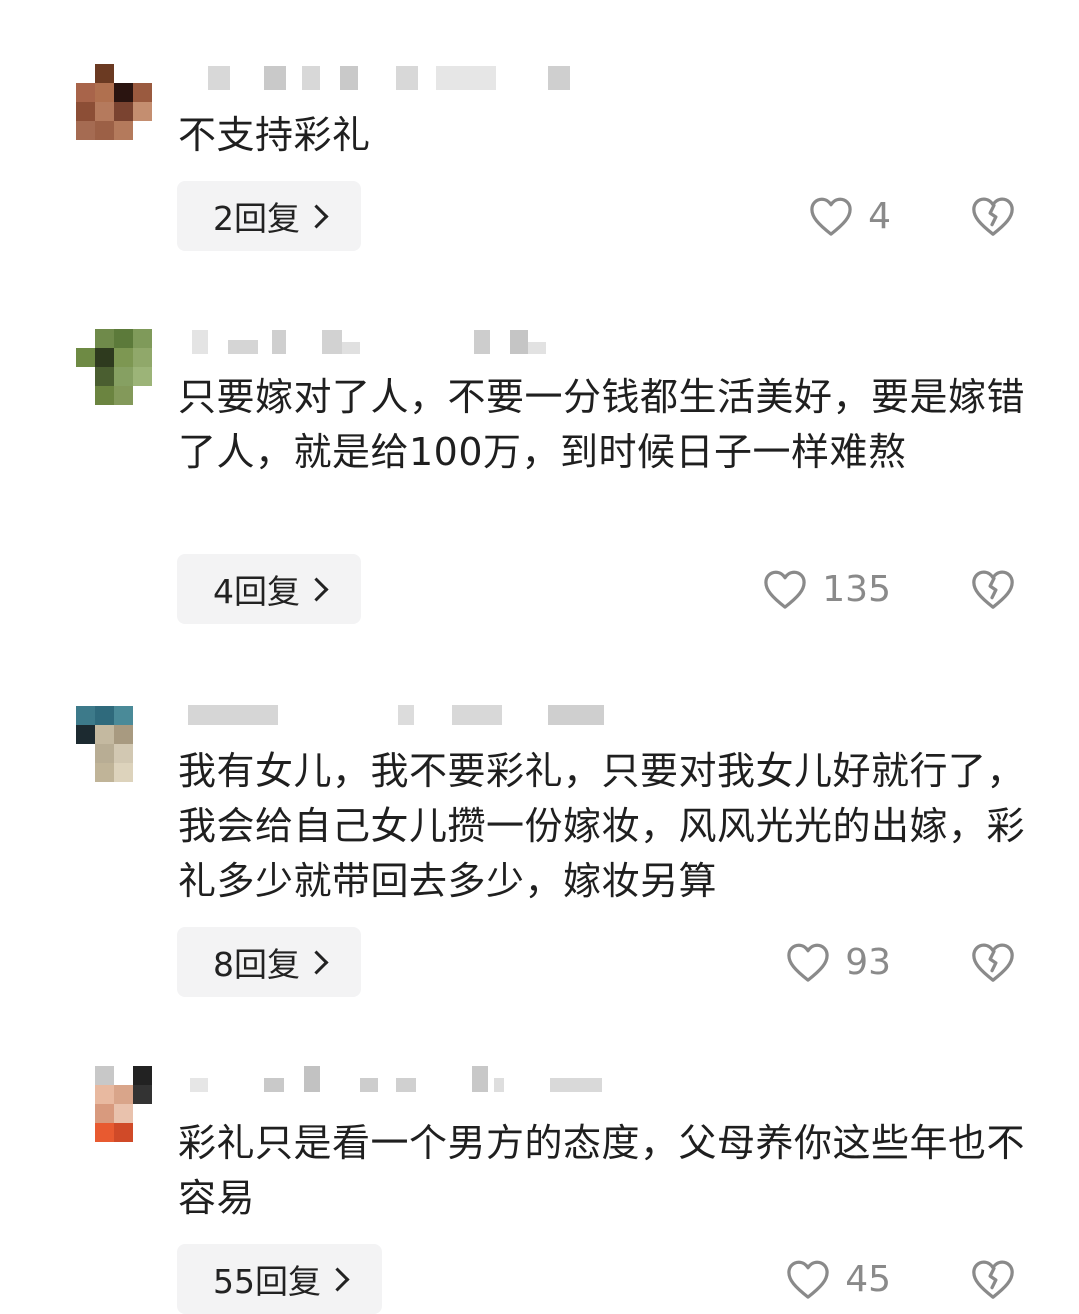  What do you see at coordinates (868, 1279) in the screenshot?
I see `like-count: 45` at bounding box center [868, 1279].